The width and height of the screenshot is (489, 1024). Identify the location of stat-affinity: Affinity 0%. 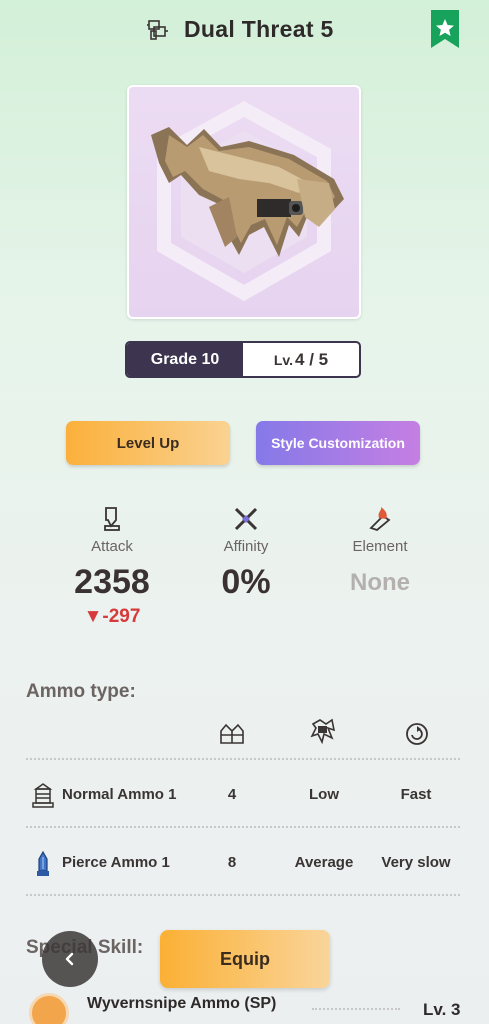
(246, 554).